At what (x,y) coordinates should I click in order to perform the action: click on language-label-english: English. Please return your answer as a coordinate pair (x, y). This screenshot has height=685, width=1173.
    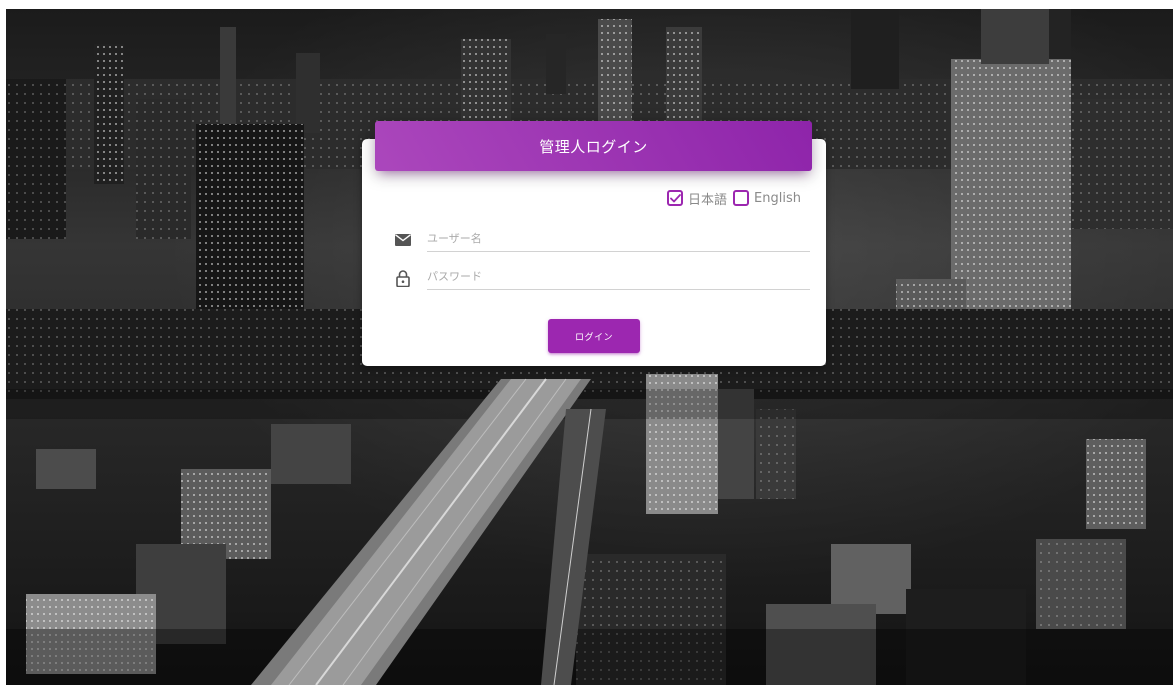
    Looking at the image, I should click on (777, 198).